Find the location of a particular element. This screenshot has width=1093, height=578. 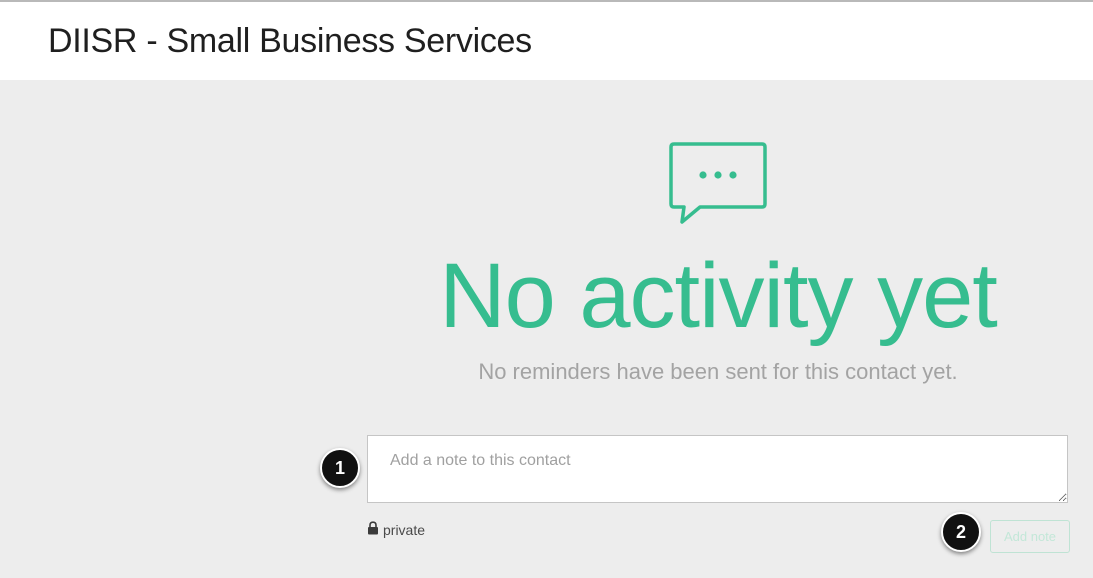

privacy-indicator: private is located at coordinates (396, 529).